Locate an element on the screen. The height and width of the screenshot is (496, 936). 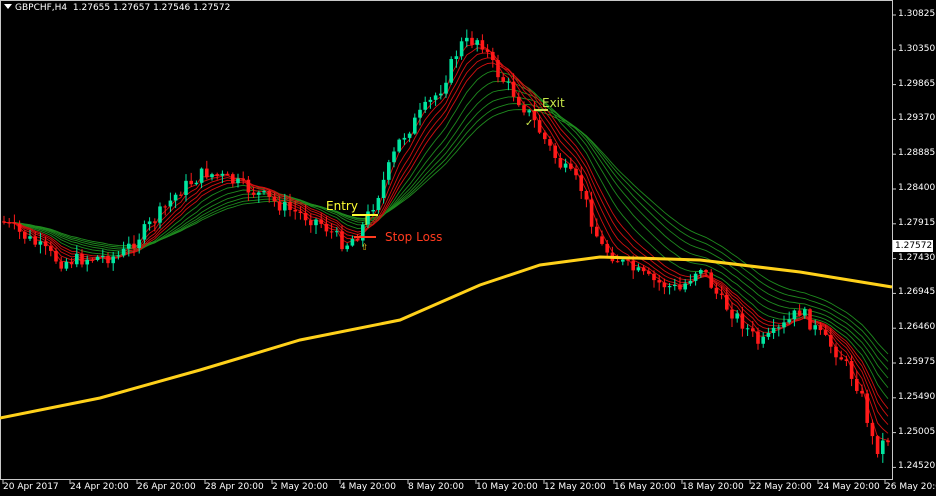
price-tick-label: 1.25975 is located at coordinates (917, 362).